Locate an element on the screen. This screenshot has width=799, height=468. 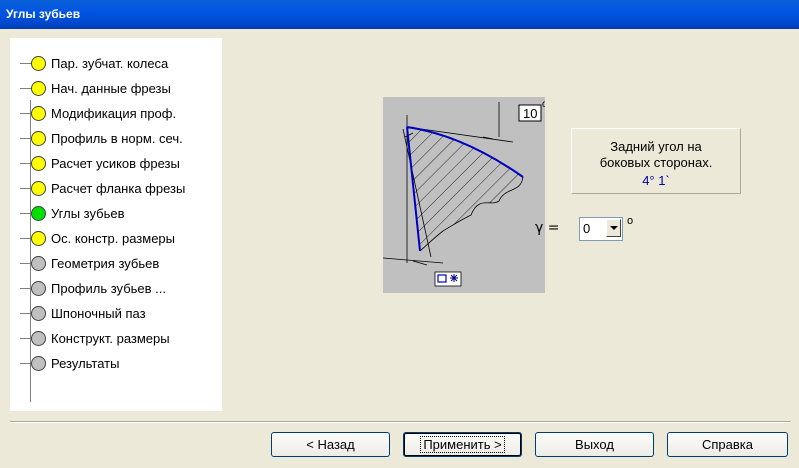
window-title: Углы зубьев is located at coordinates (43, 14).